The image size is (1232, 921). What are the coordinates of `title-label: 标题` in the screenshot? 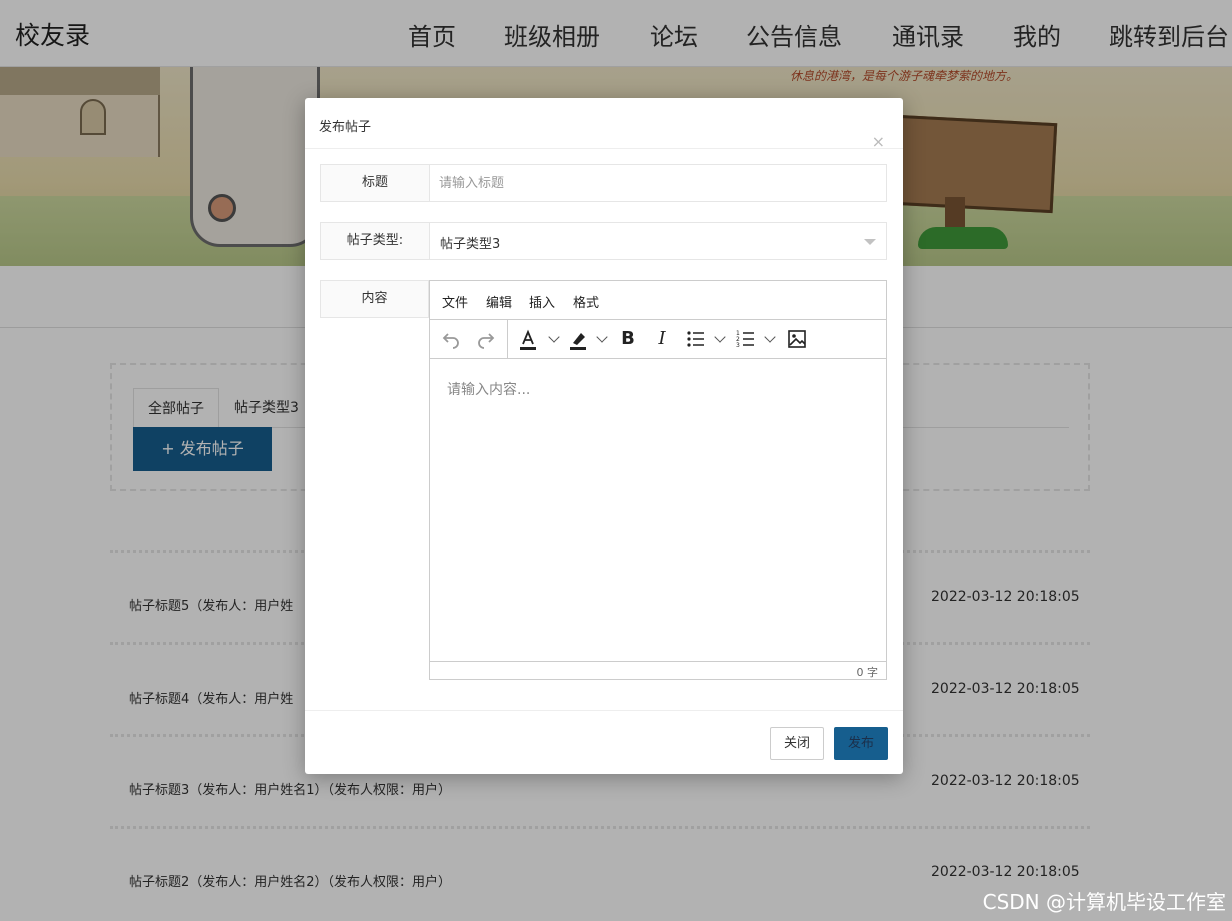 It's located at (375, 183).